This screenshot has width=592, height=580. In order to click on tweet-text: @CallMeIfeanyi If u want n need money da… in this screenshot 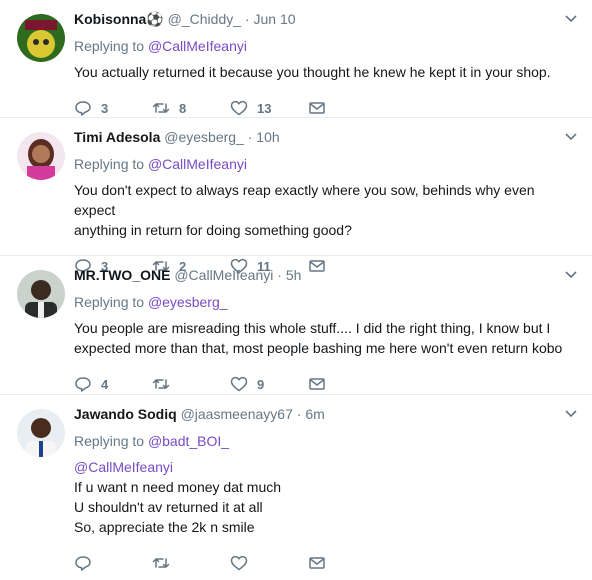, I will do `click(326, 497)`.